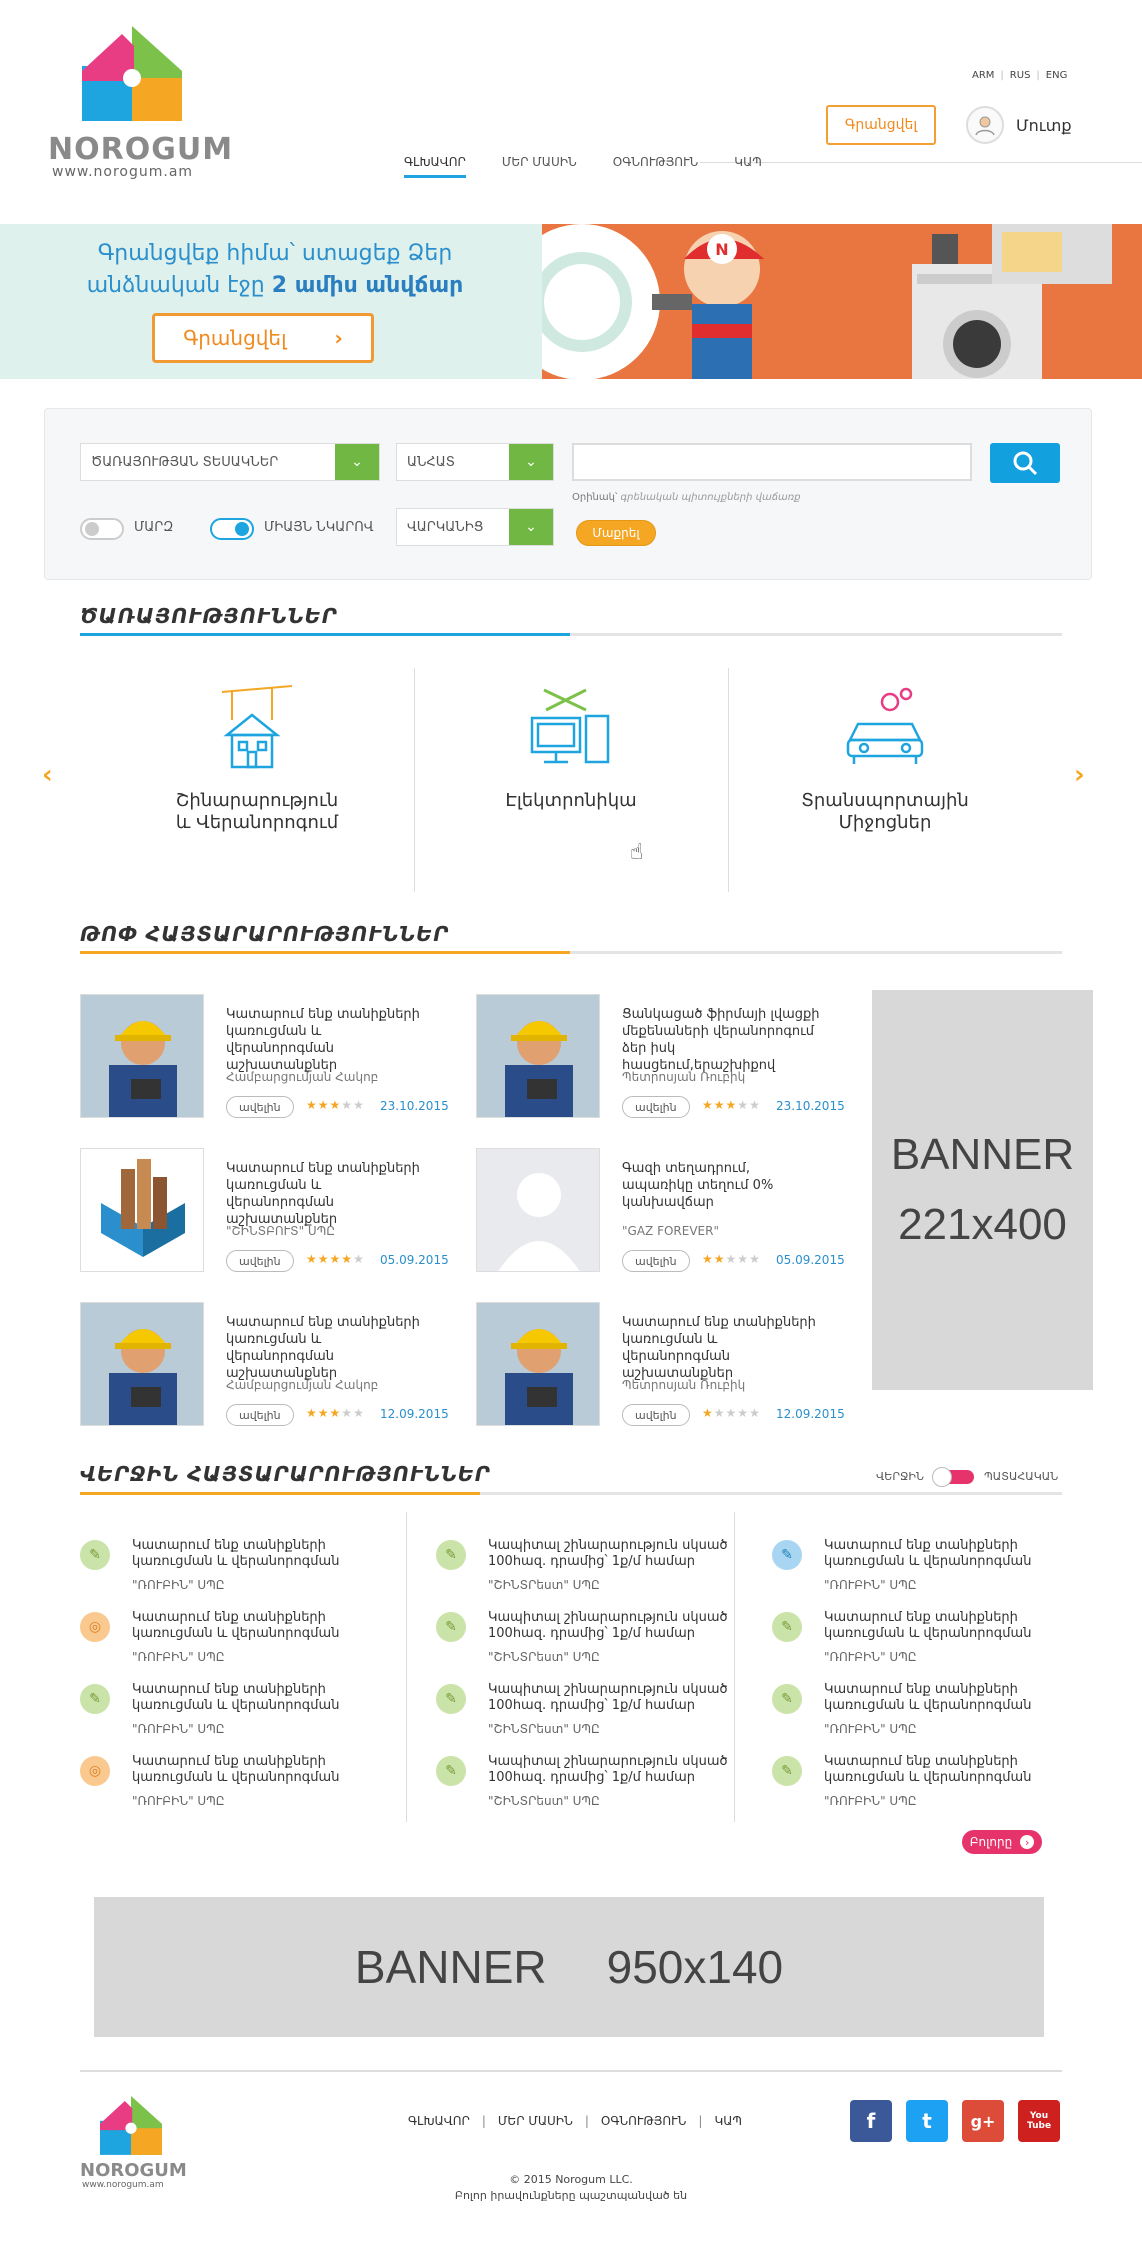 This screenshot has height=2251, width=1142. I want to click on service-electronics: Էլեկտրոնիկա, so click(571, 780).